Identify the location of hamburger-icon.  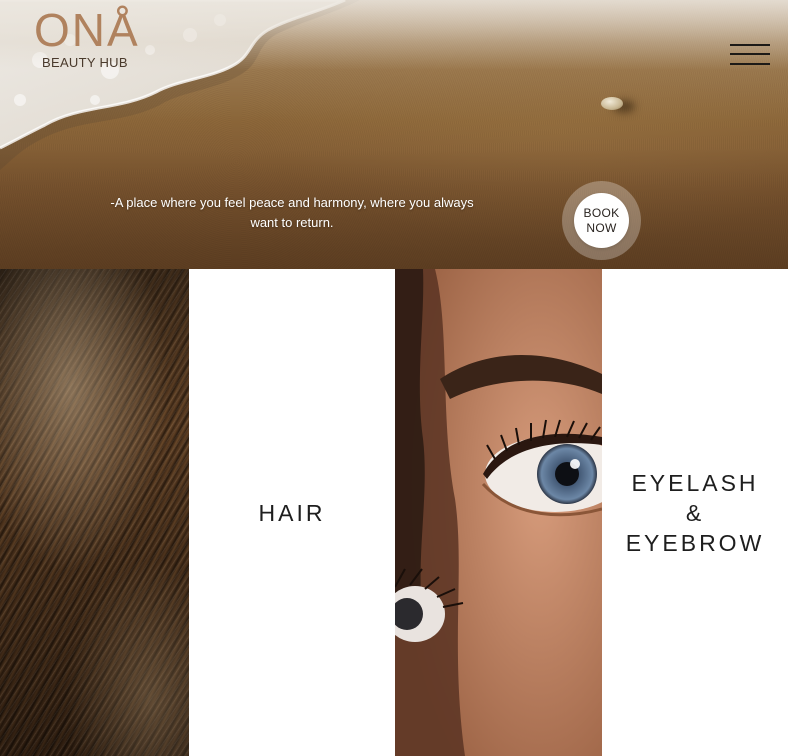
(750, 54).